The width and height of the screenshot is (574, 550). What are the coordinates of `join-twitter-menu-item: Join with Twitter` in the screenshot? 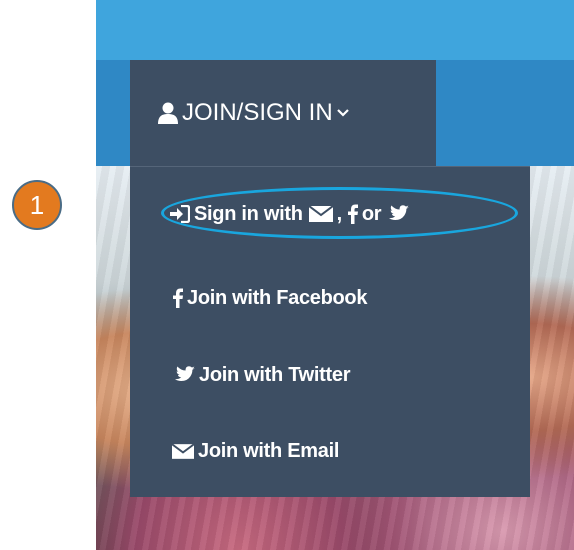 It's located at (262, 375).